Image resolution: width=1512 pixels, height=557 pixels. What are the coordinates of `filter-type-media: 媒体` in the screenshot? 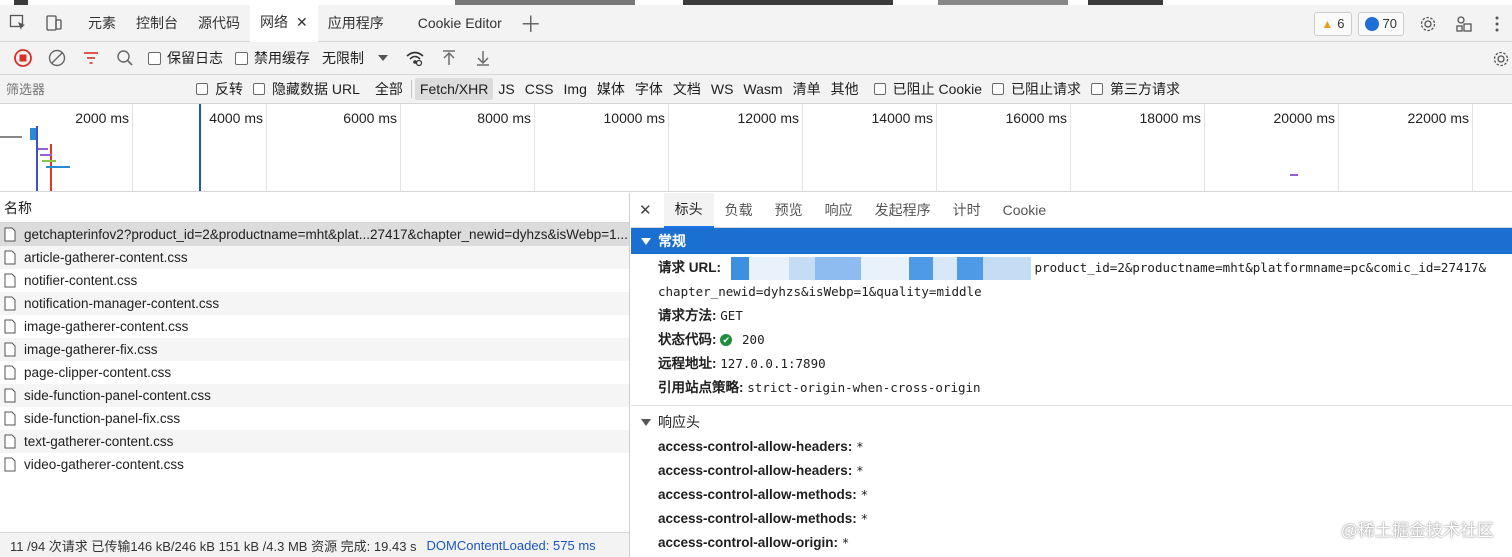 It's located at (611, 89).